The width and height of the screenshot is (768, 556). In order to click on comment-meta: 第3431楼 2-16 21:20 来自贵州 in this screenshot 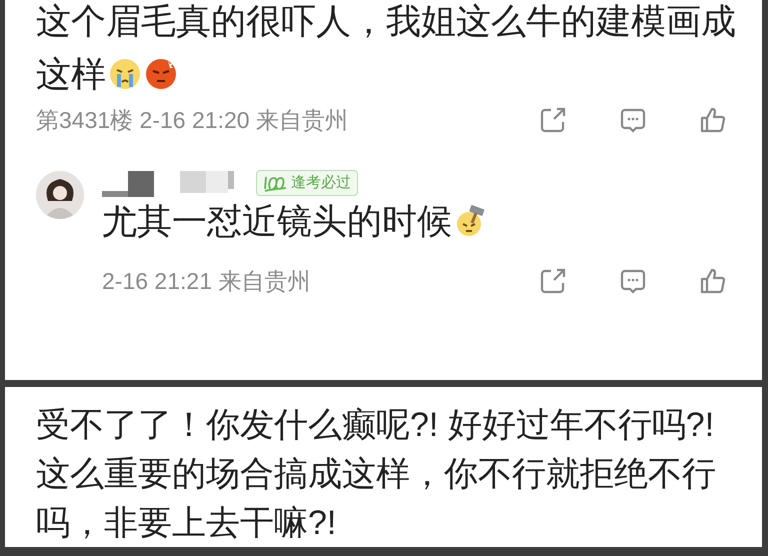, I will do `click(192, 120)`.